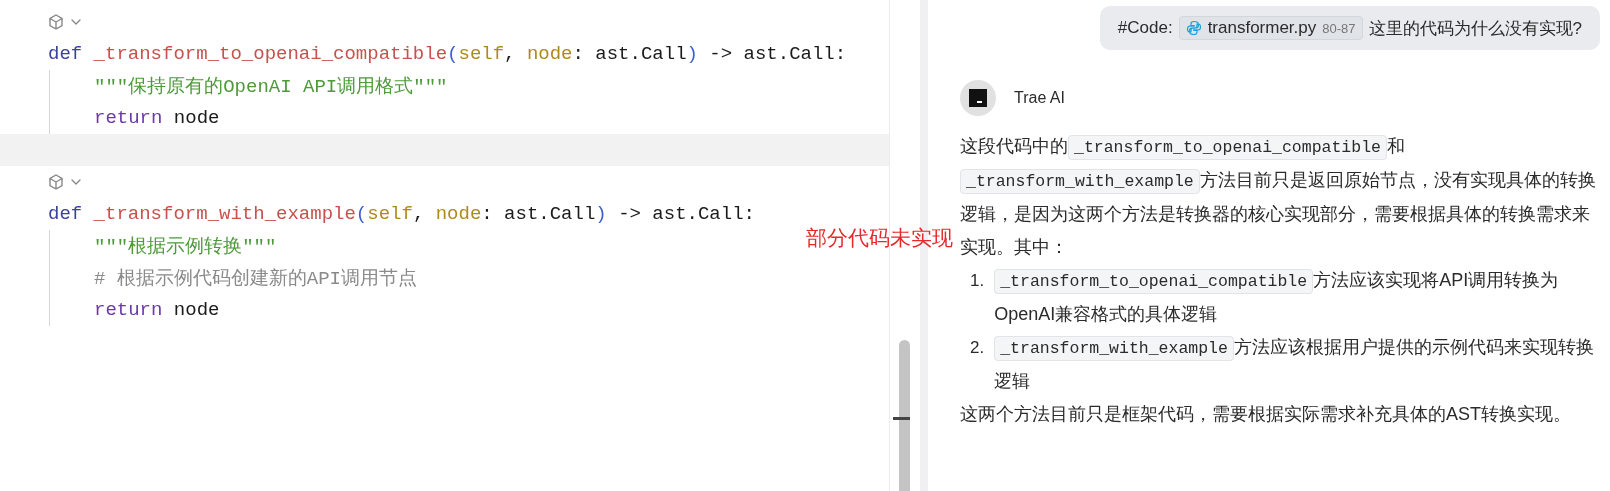 The image size is (1610, 491). What do you see at coordinates (445, 86) in the screenshot?
I see `code-line: """保持原有的OpenAI API调用格式"""` at bounding box center [445, 86].